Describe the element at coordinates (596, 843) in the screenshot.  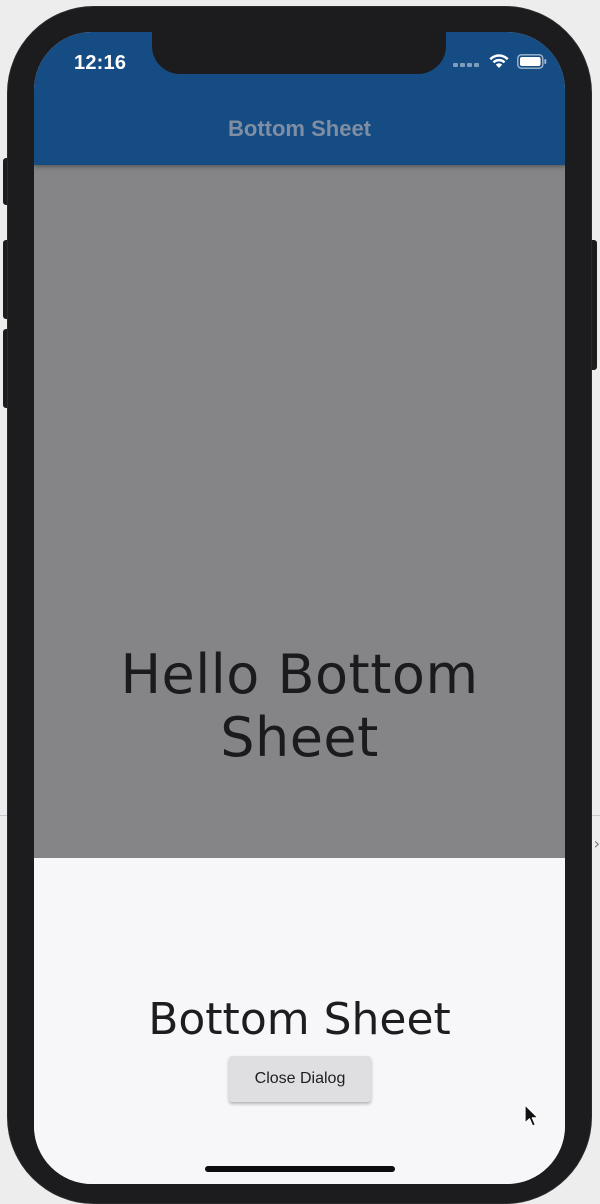
I see `close-icon: ›` at that location.